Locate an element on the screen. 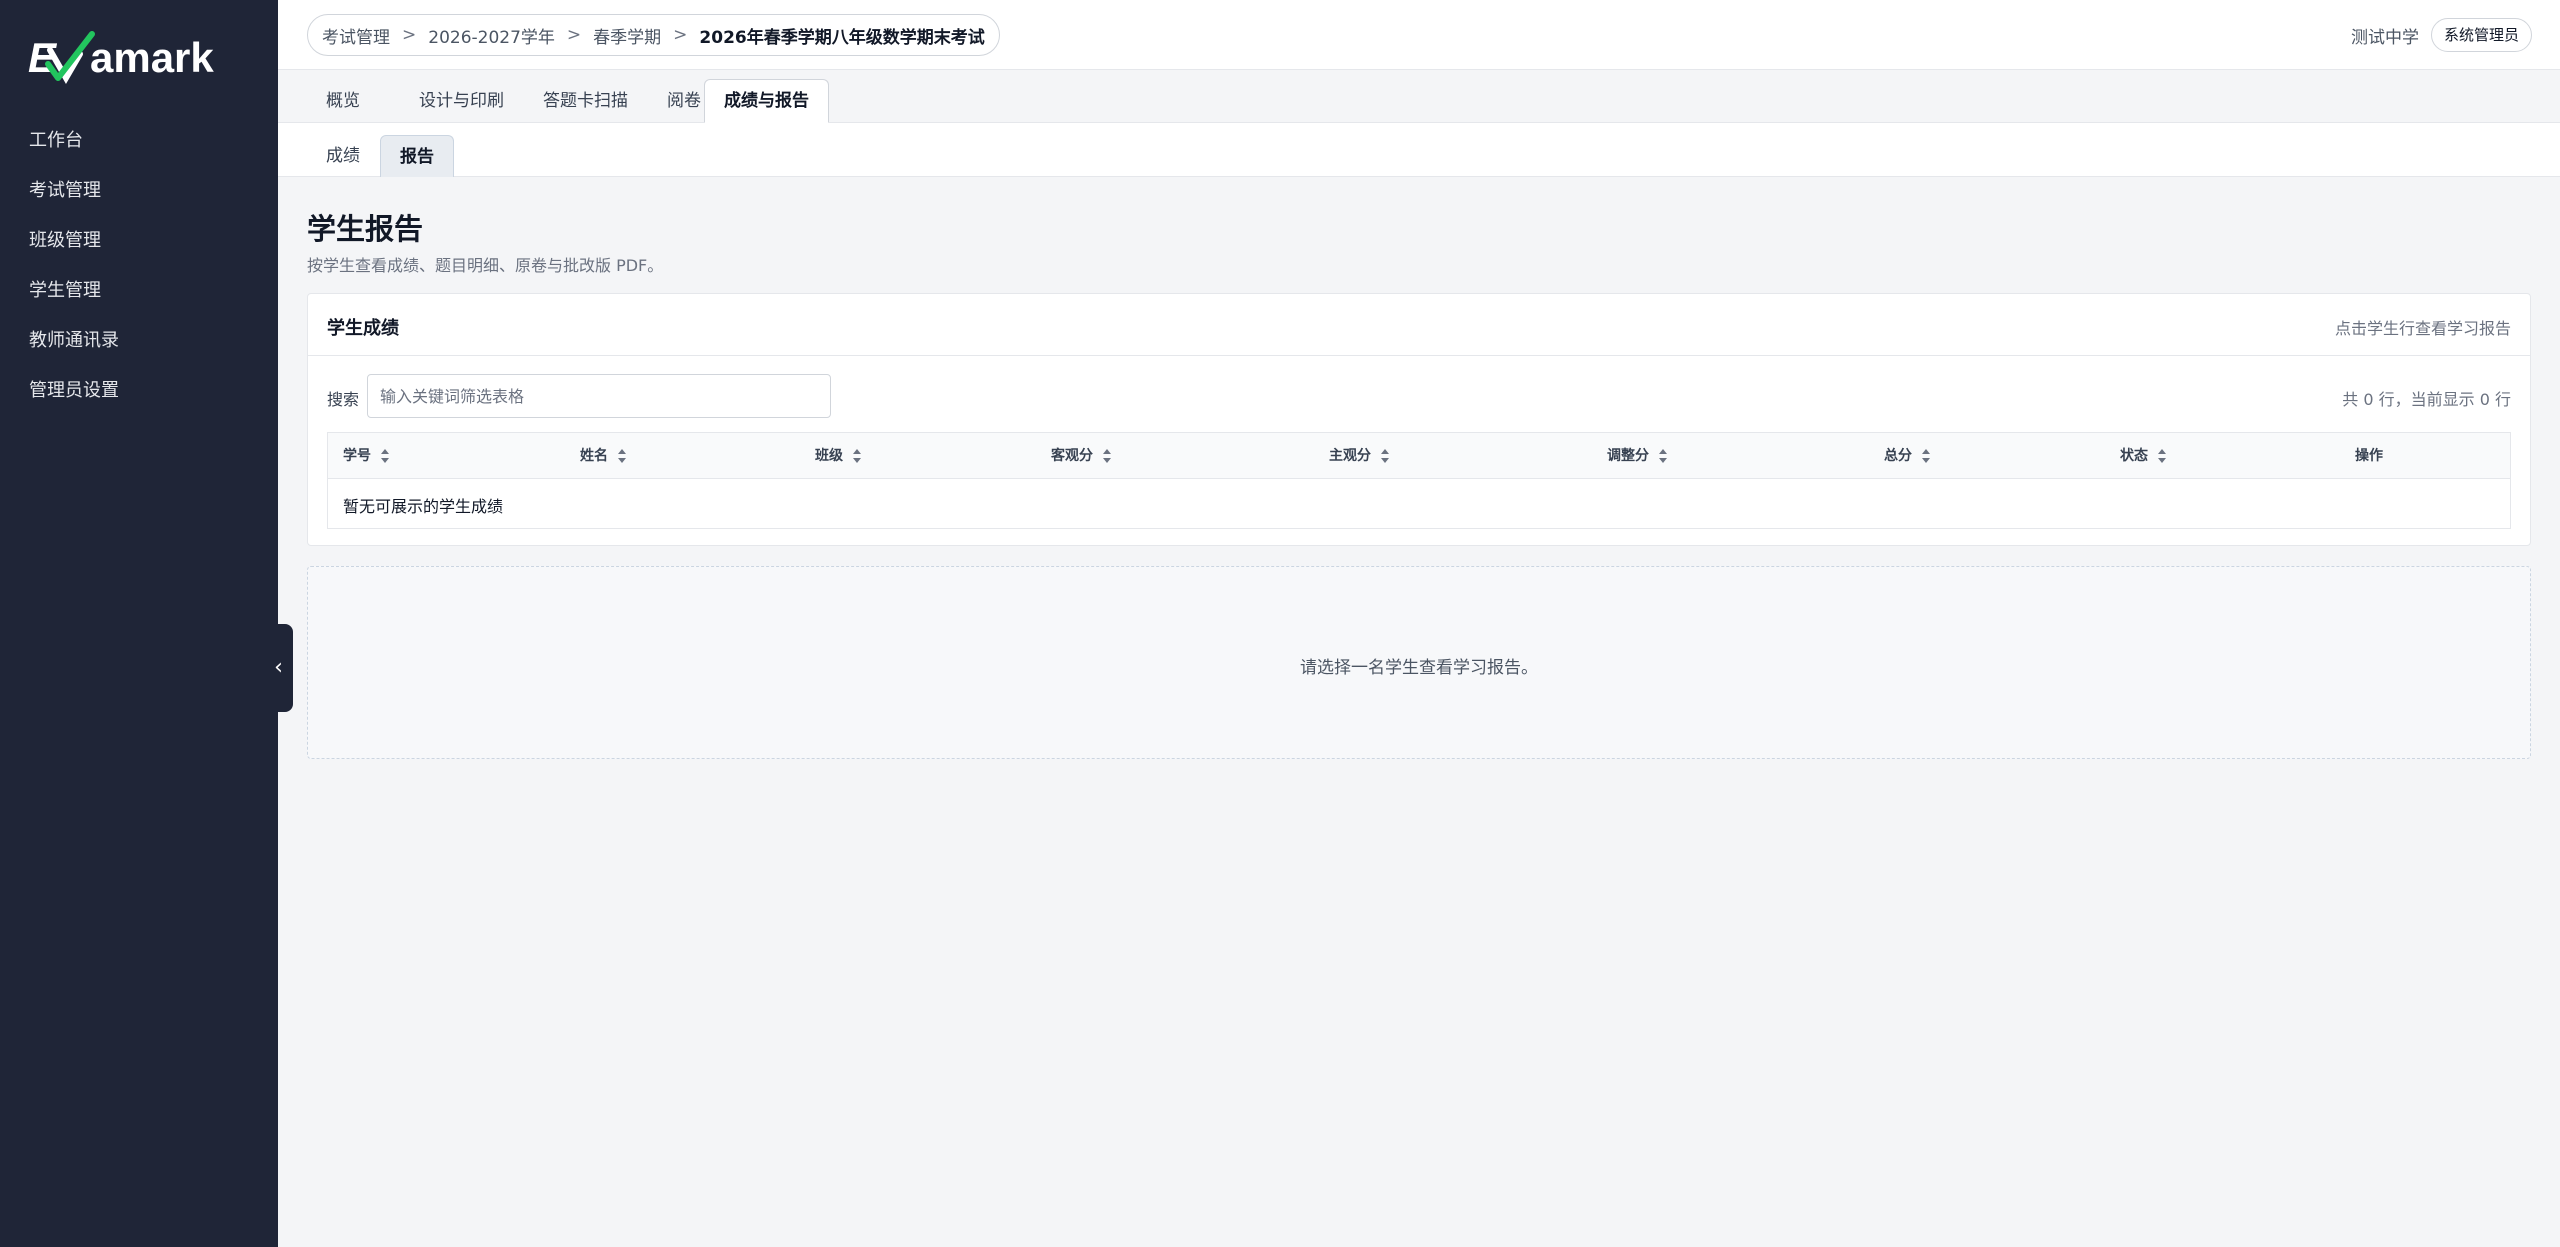 This screenshot has height=1247, width=2560. column-label: 主观分 is located at coordinates (1350, 456).